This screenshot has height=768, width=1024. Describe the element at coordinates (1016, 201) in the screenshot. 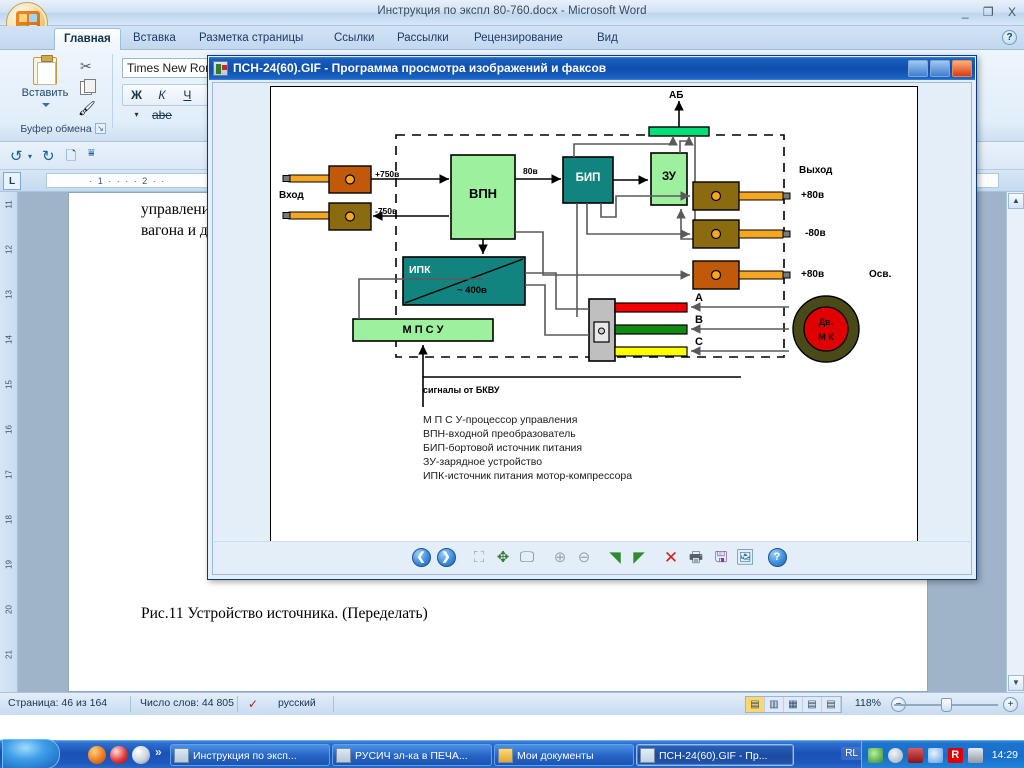

I see `scroll-up-icon: ▲` at that location.